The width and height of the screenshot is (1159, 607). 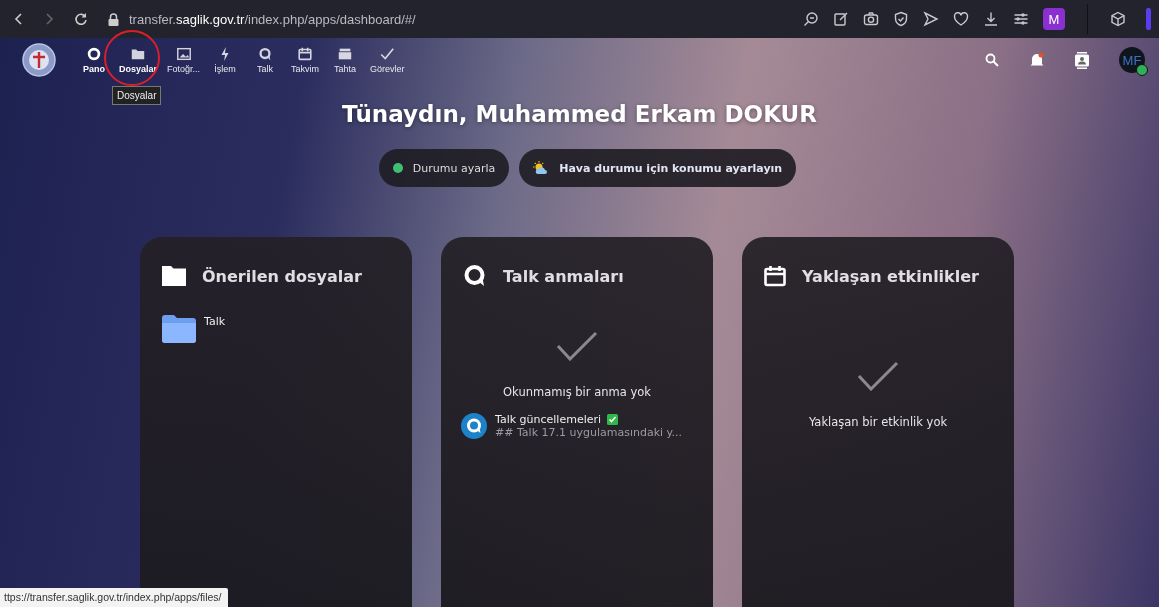 I want to click on contacts-icon, so click(x=1082, y=60).